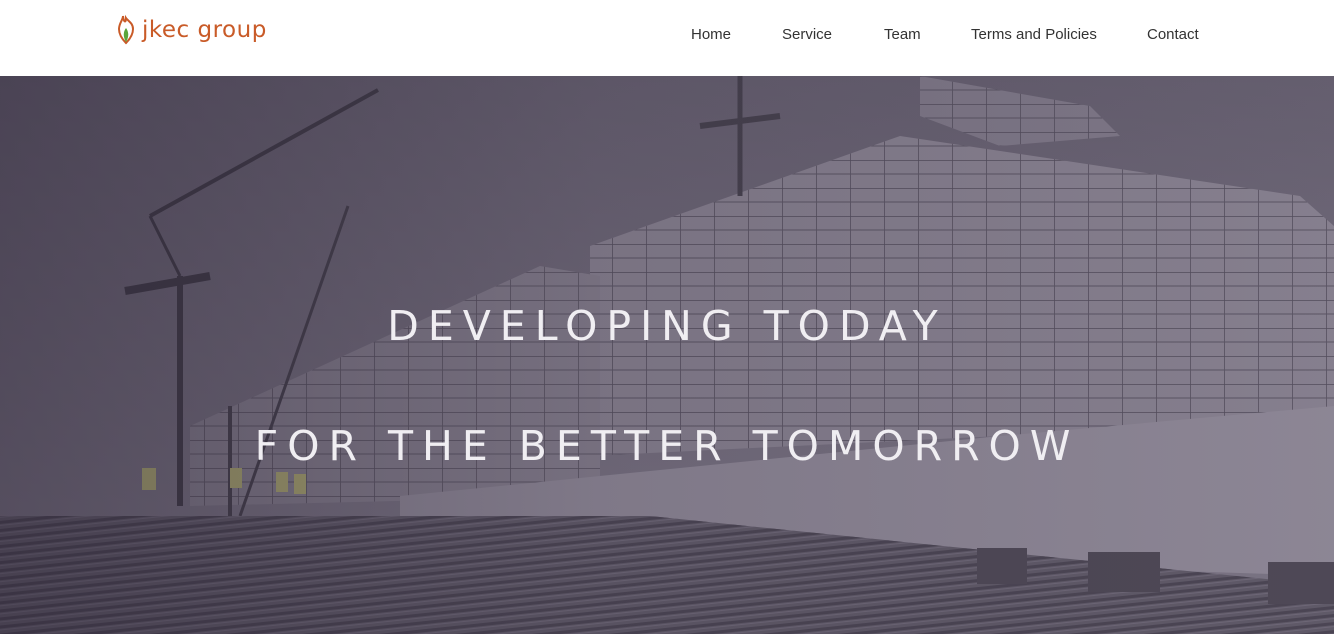 The image size is (1334, 634). What do you see at coordinates (902, 34) in the screenshot?
I see `nav-team-link: Team` at bounding box center [902, 34].